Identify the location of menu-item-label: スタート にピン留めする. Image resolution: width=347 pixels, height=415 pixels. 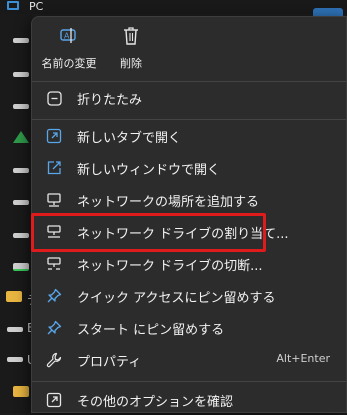
(151, 330).